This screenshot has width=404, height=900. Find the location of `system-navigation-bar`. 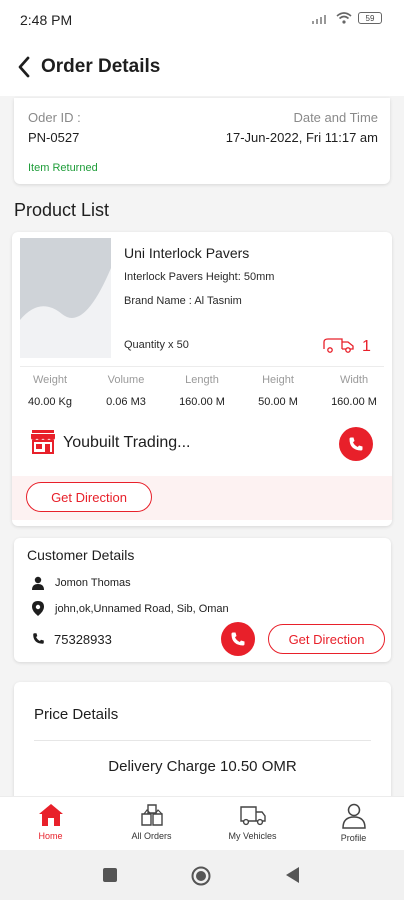

system-navigation-bar is located at coordinates (202, 875).